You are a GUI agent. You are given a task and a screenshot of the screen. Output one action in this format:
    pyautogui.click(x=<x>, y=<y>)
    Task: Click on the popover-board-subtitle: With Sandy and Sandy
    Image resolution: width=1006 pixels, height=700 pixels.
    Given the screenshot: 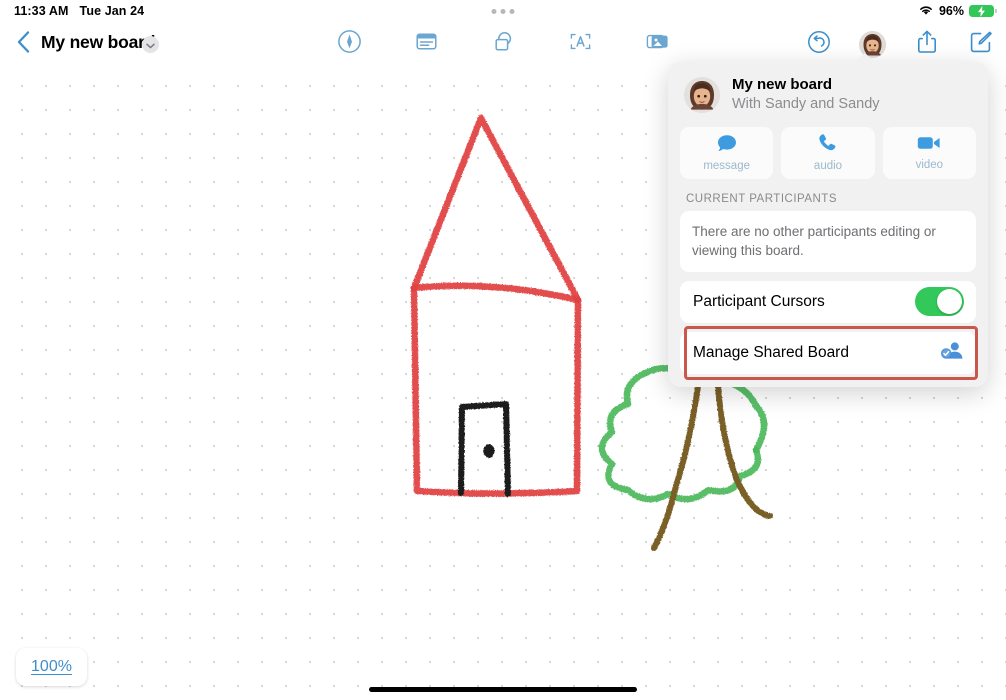 What is the action you would take?
    pyautogui.click(x=806, y=103)
    